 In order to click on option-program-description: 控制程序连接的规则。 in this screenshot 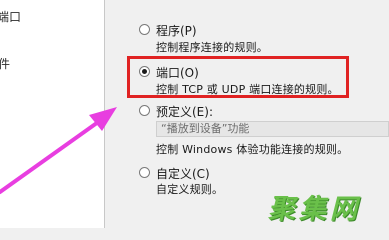, I will do `click(212, 47)`.